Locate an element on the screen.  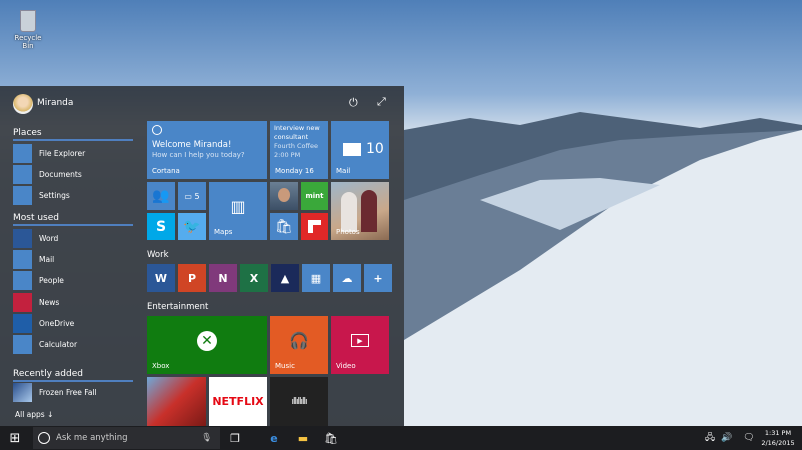
tile-music: 🎧 Music is located at coordinates (299, 345).